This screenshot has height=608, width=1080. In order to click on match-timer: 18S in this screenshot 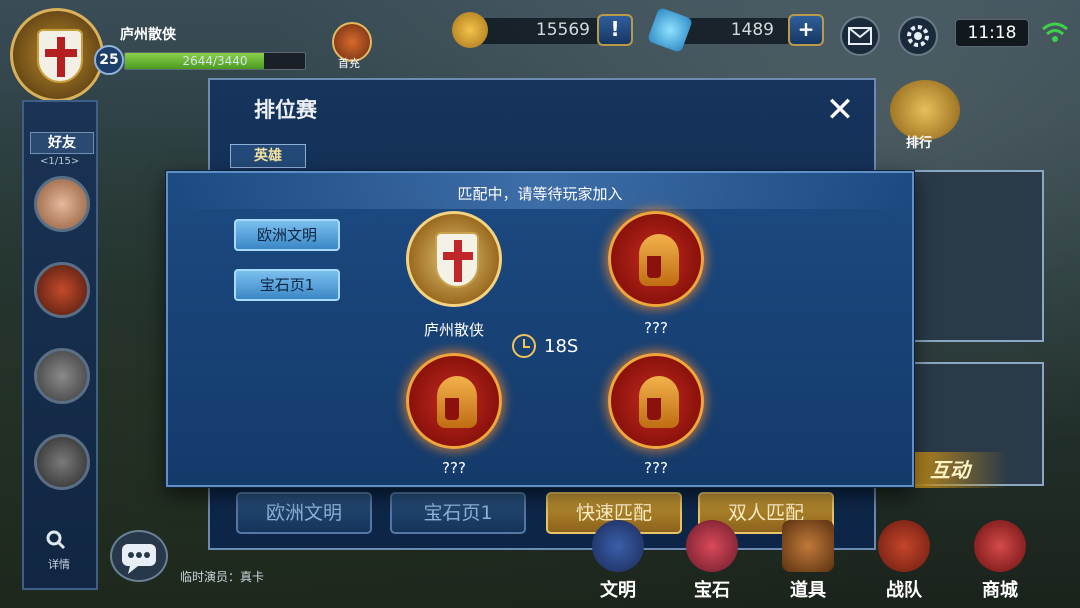, I will do `click(561, 346)`.